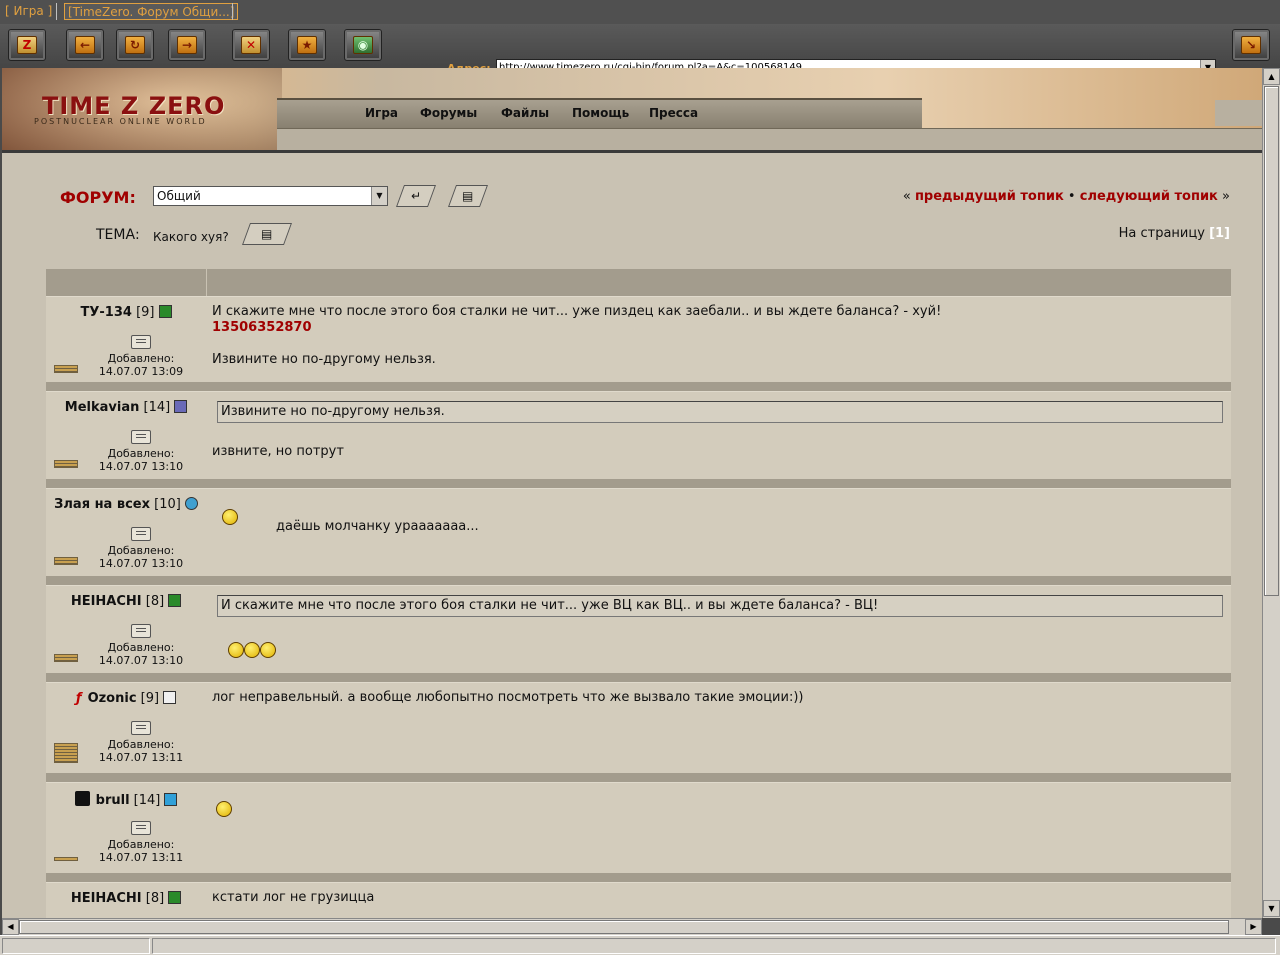 The height and width of the screenshot is (955, 1280). I want to click on topic-title: Какого хуя?, so click(191, 237).